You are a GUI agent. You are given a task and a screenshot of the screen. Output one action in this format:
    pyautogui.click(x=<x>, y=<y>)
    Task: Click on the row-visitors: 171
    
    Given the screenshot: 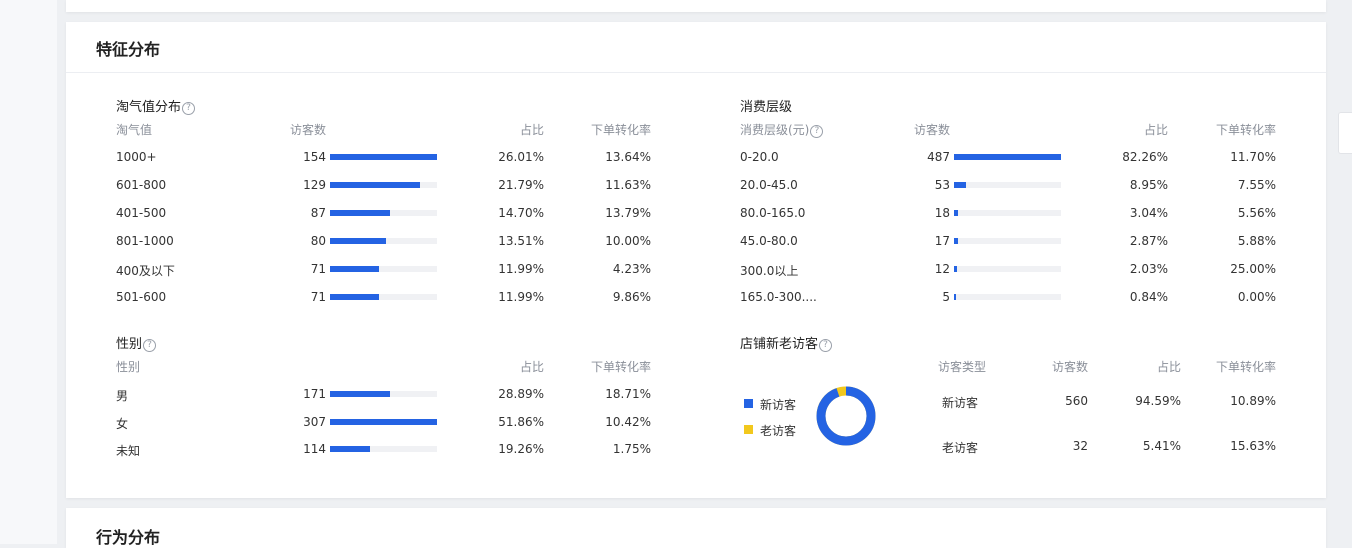 What is the action you would take?
    pyautogui.click(x=314, y=394)
    